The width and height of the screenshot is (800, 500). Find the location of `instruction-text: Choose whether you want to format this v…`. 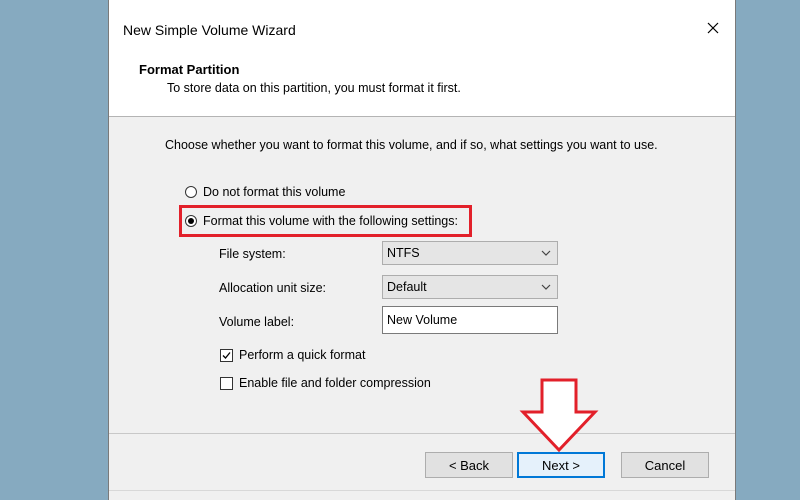

instruction-text: Choose whether you want to format this v… is located at coordinates (411, 145).